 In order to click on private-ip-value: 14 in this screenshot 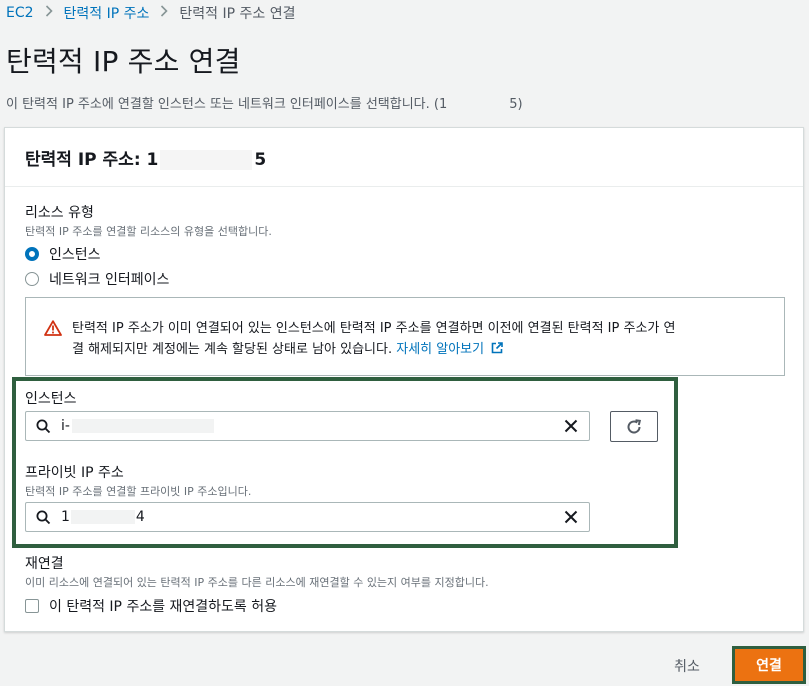, I will do `click(103, 517)`.